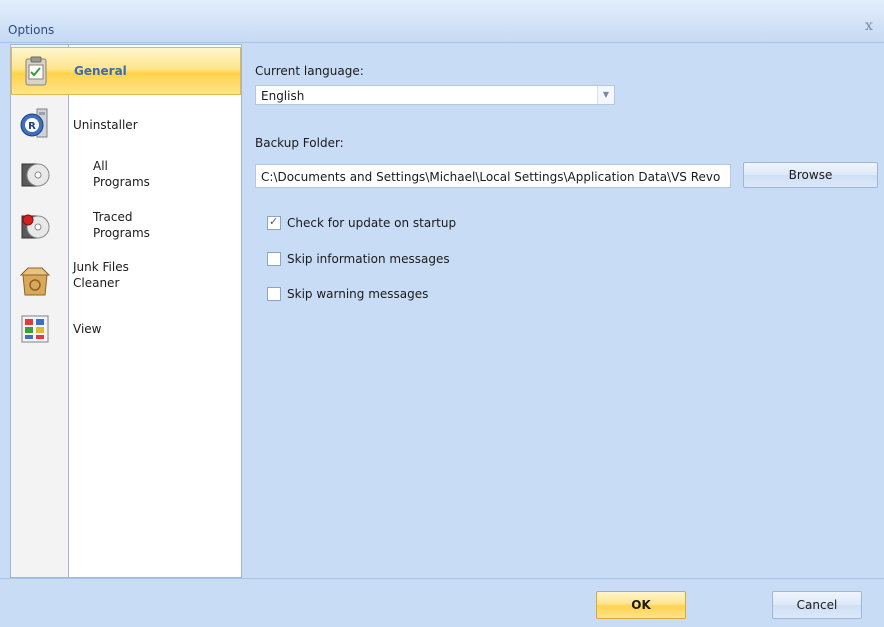  I want to click on close-icon: x, so click(869, 26).